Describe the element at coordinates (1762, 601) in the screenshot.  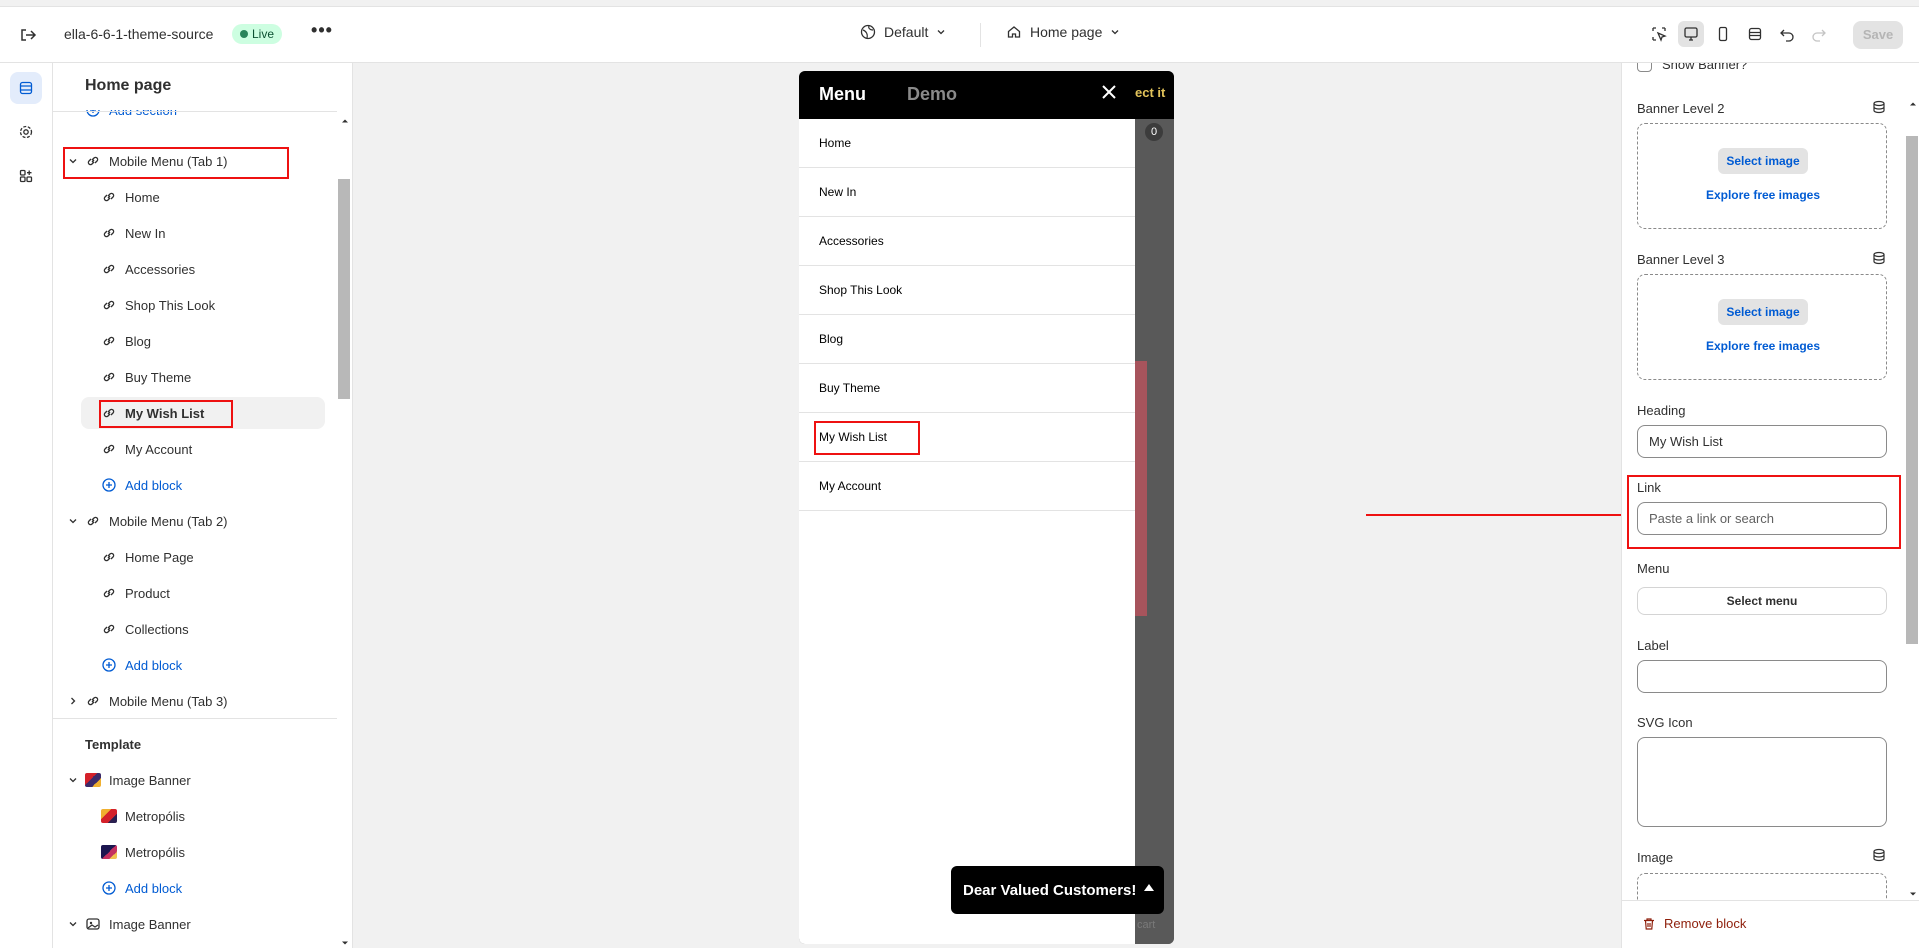
I see `select-menu-button: Select menu` at that location.